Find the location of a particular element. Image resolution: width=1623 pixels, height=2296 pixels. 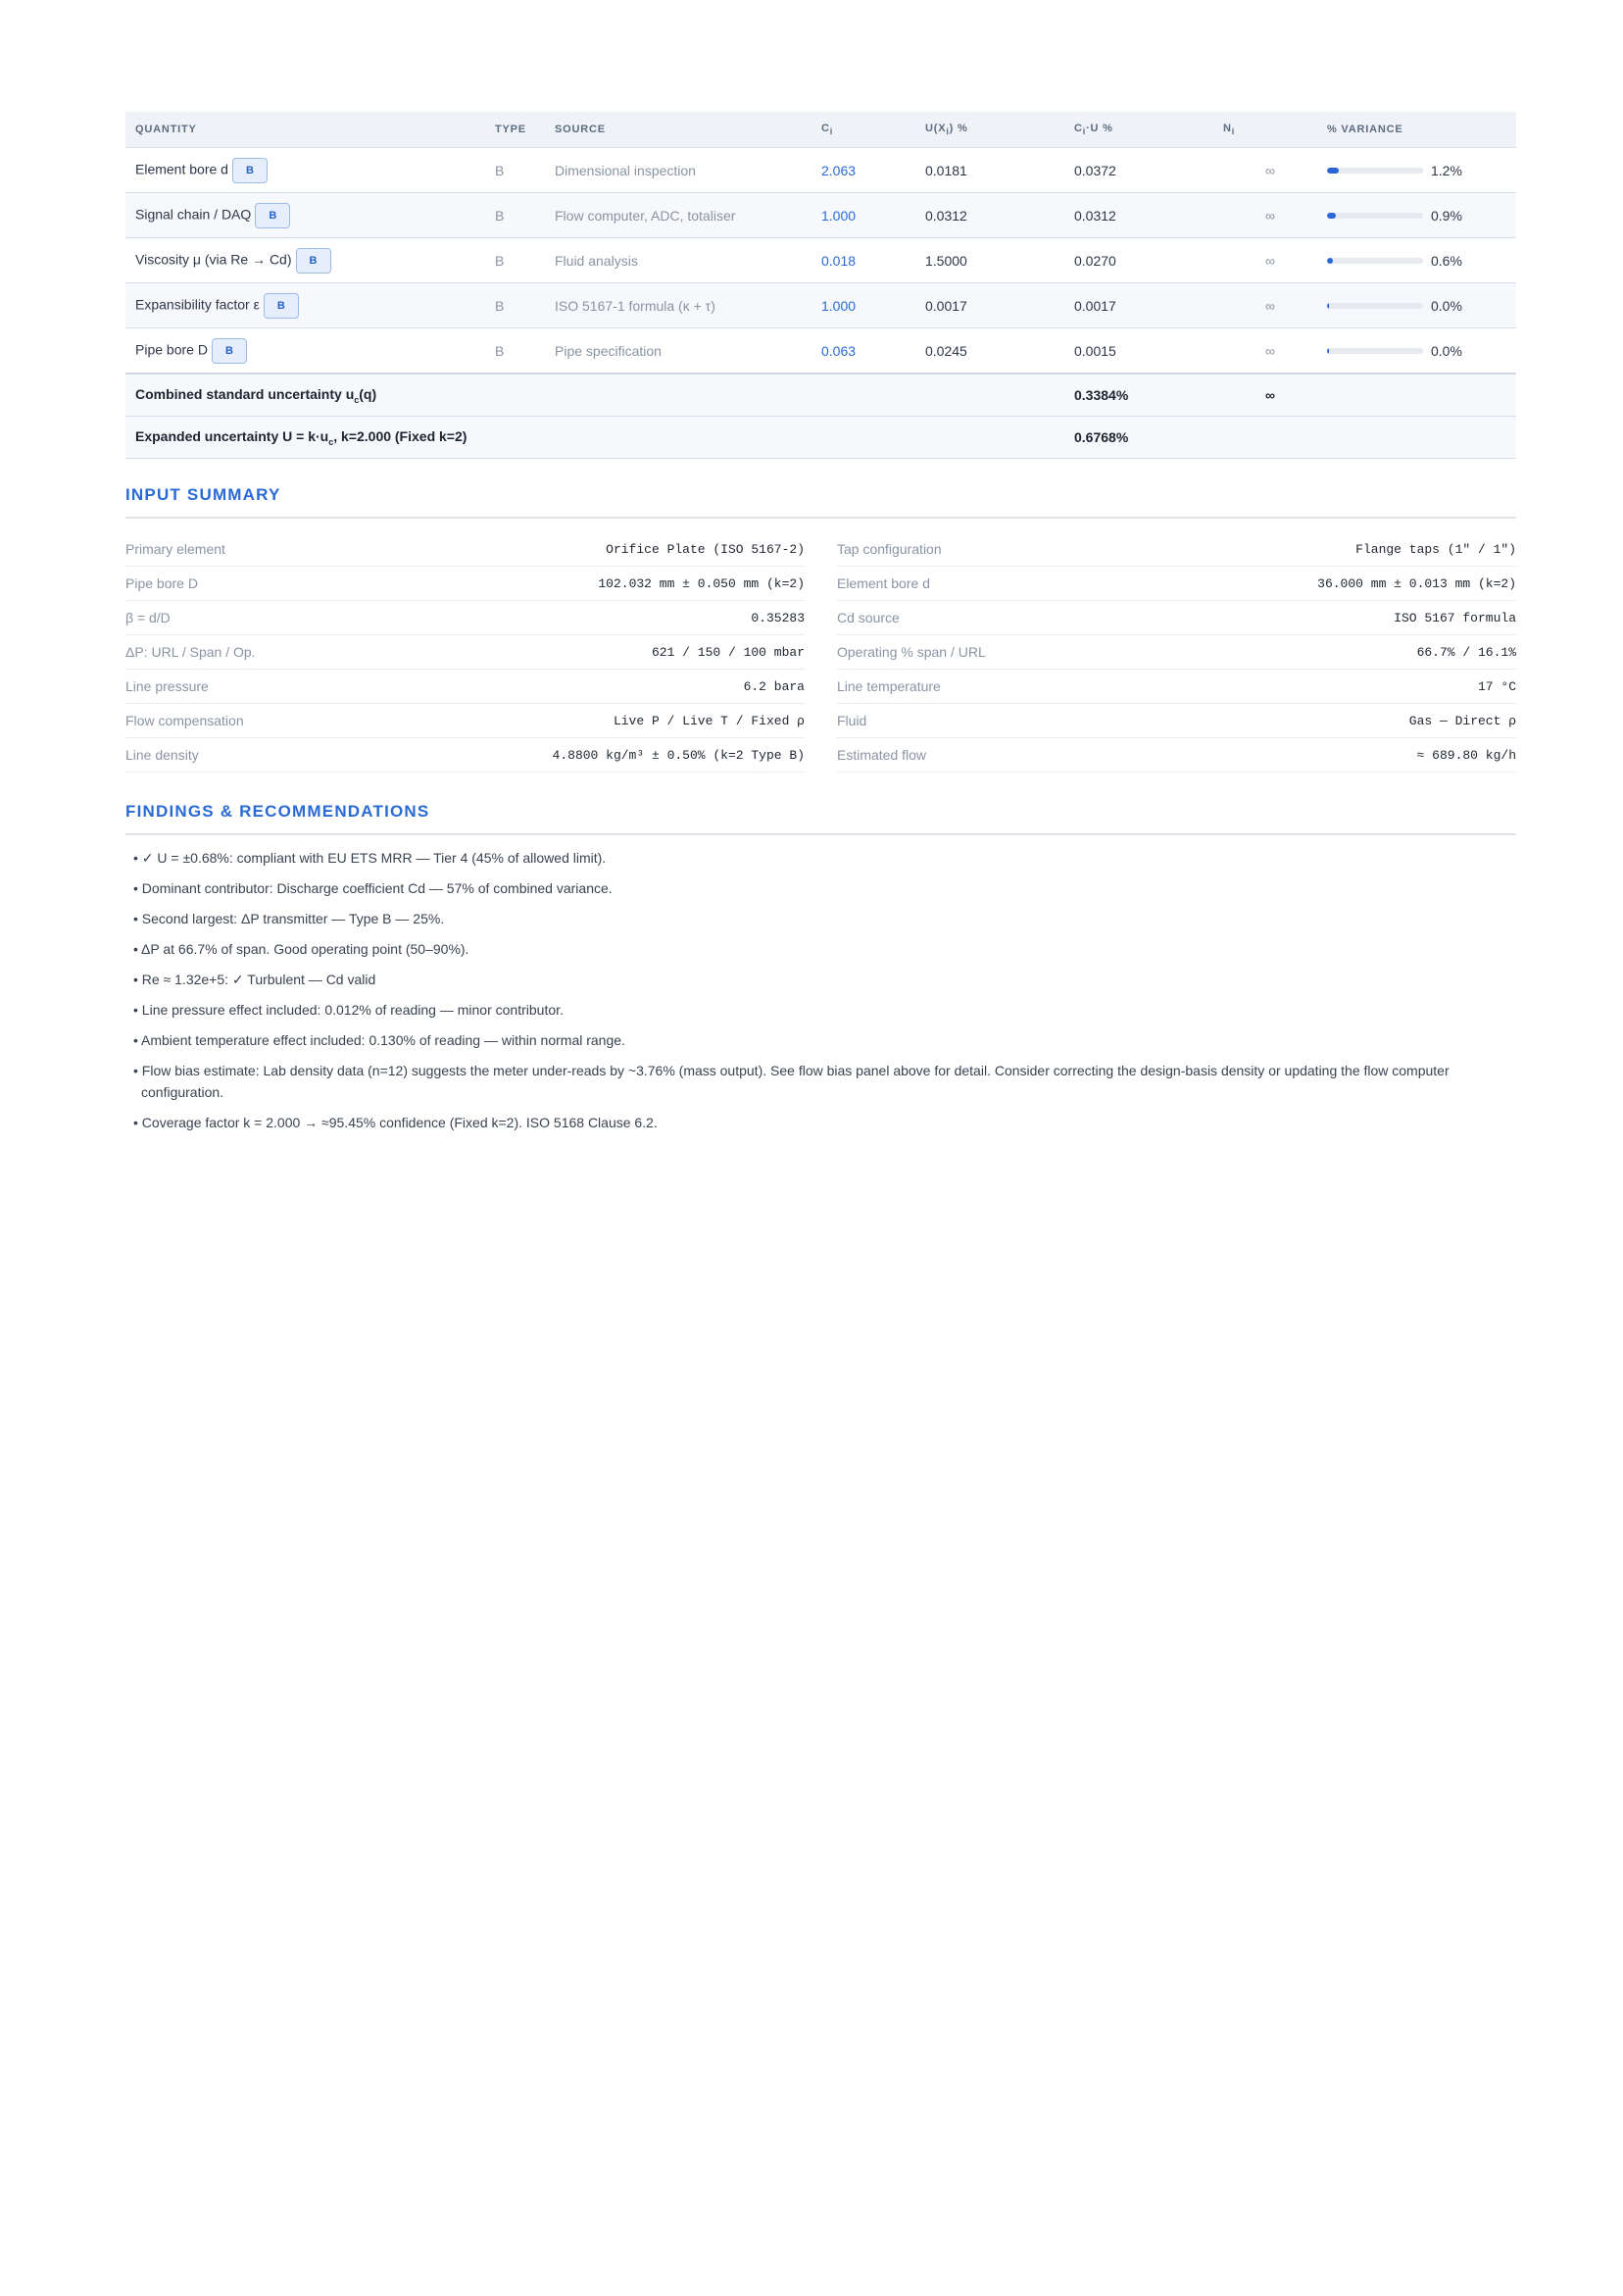

summary-row: Operating % span / URL 66.7% / 16.1% is located at coordinates (1176, 652).